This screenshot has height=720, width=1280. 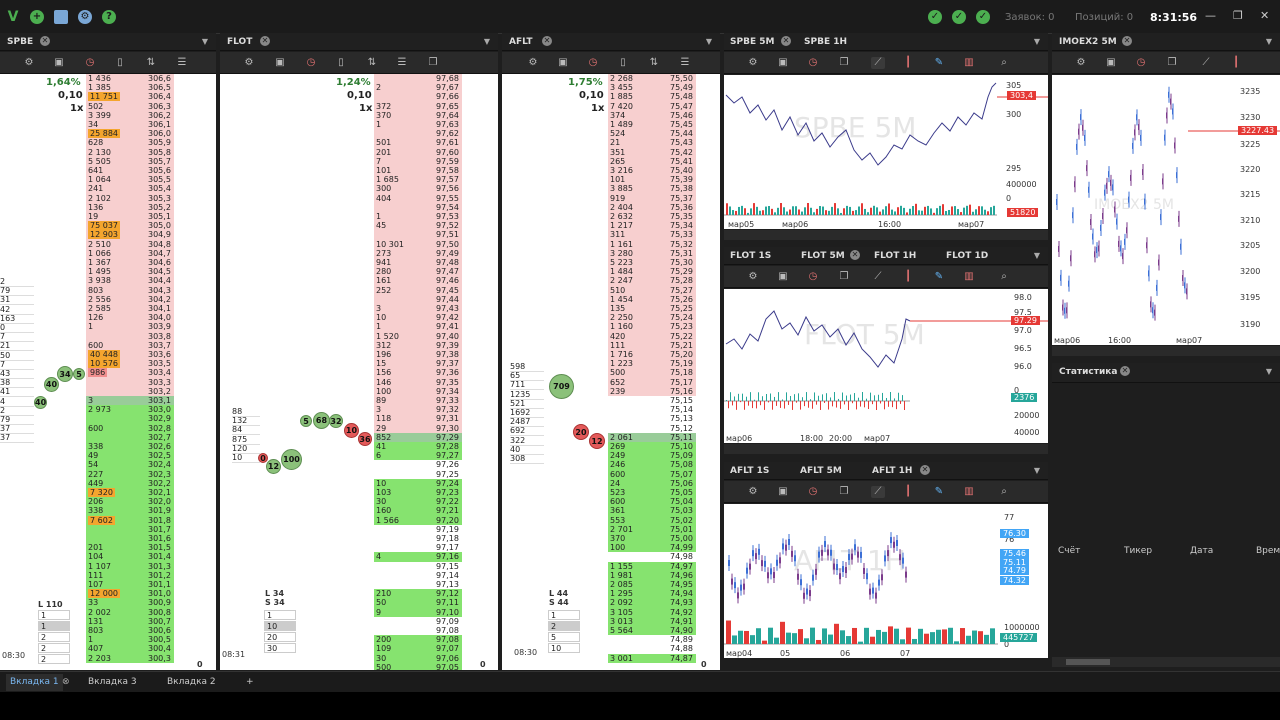 I want to click on price-row: 2 247 75,28, so click(x=652, y=281).